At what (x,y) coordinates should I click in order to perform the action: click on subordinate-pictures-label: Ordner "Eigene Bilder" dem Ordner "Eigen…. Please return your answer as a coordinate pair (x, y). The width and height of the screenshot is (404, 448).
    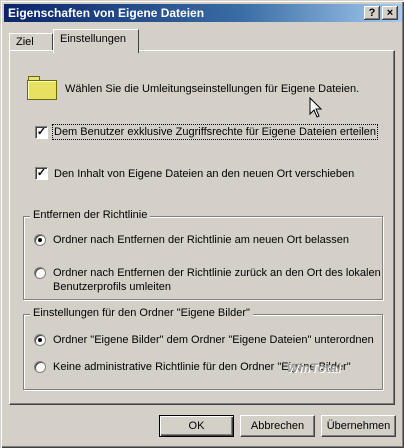
    Looking at the image, I should click on (213, 340).